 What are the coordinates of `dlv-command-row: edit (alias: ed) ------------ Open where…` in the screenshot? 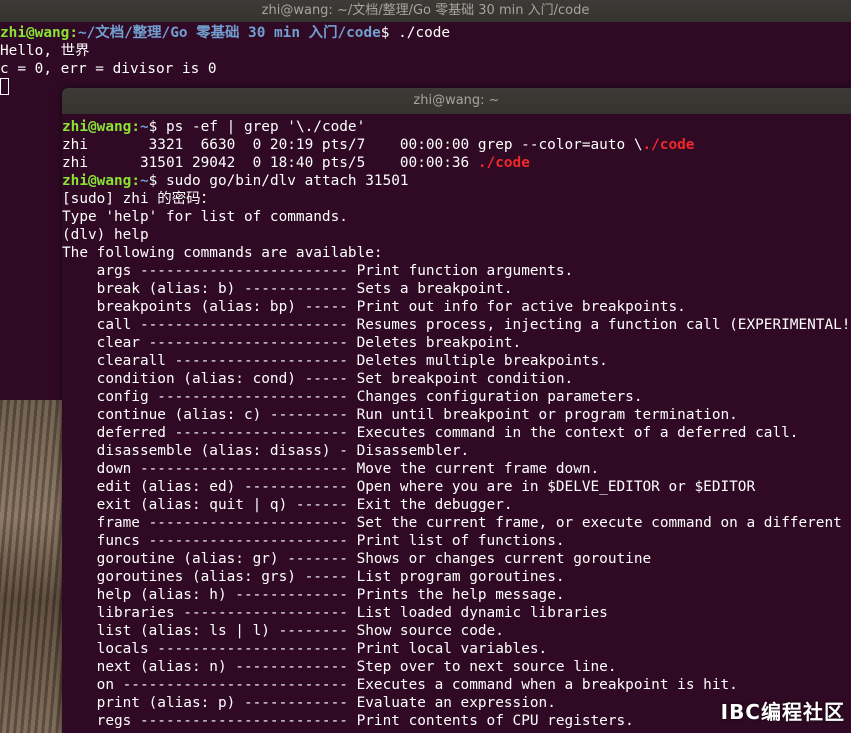 It's located at (456, 487).